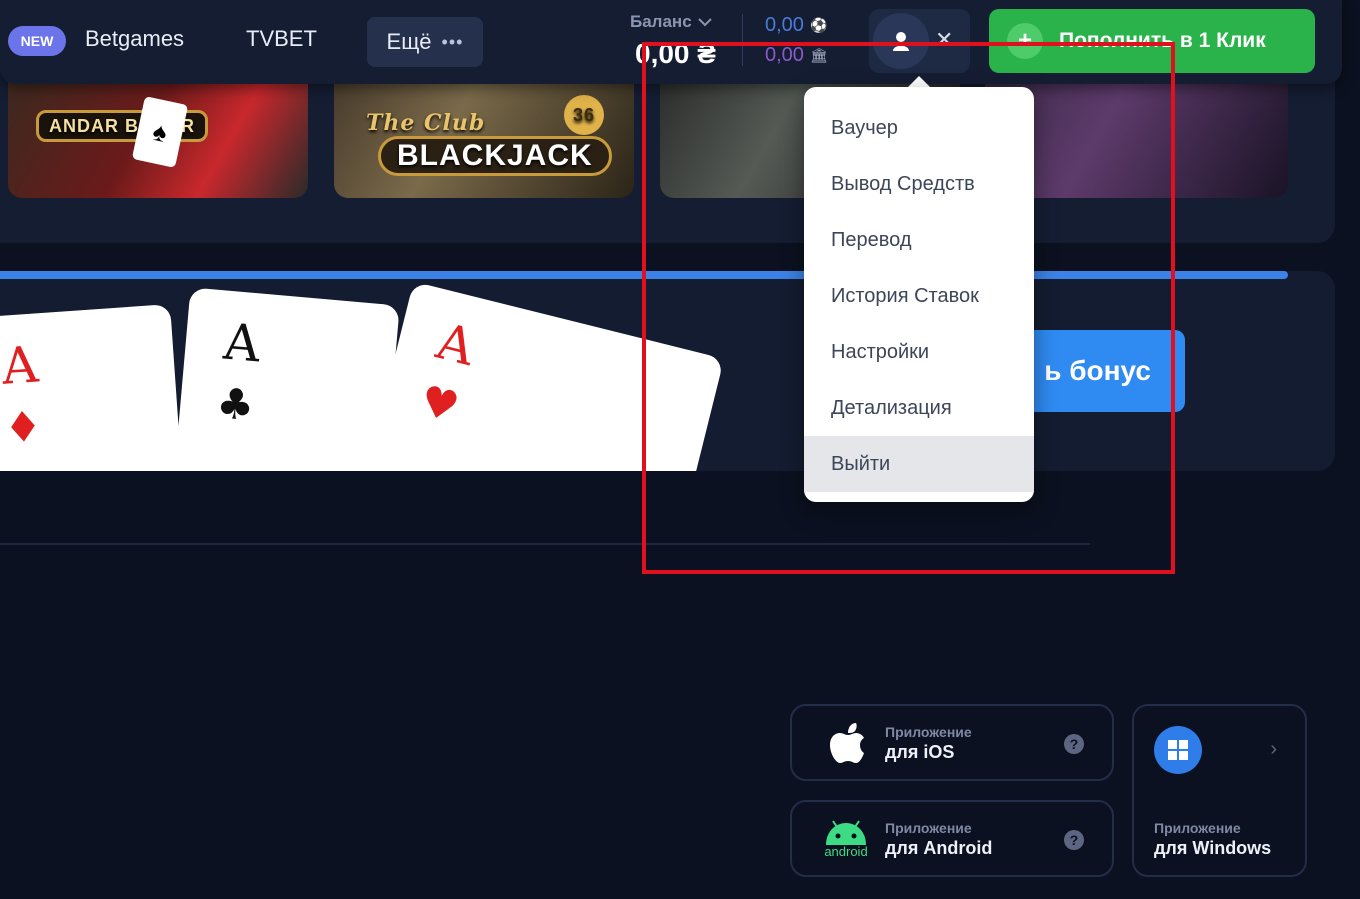  I want to click on menu-item-settings: Настройки, so click(919, 352).